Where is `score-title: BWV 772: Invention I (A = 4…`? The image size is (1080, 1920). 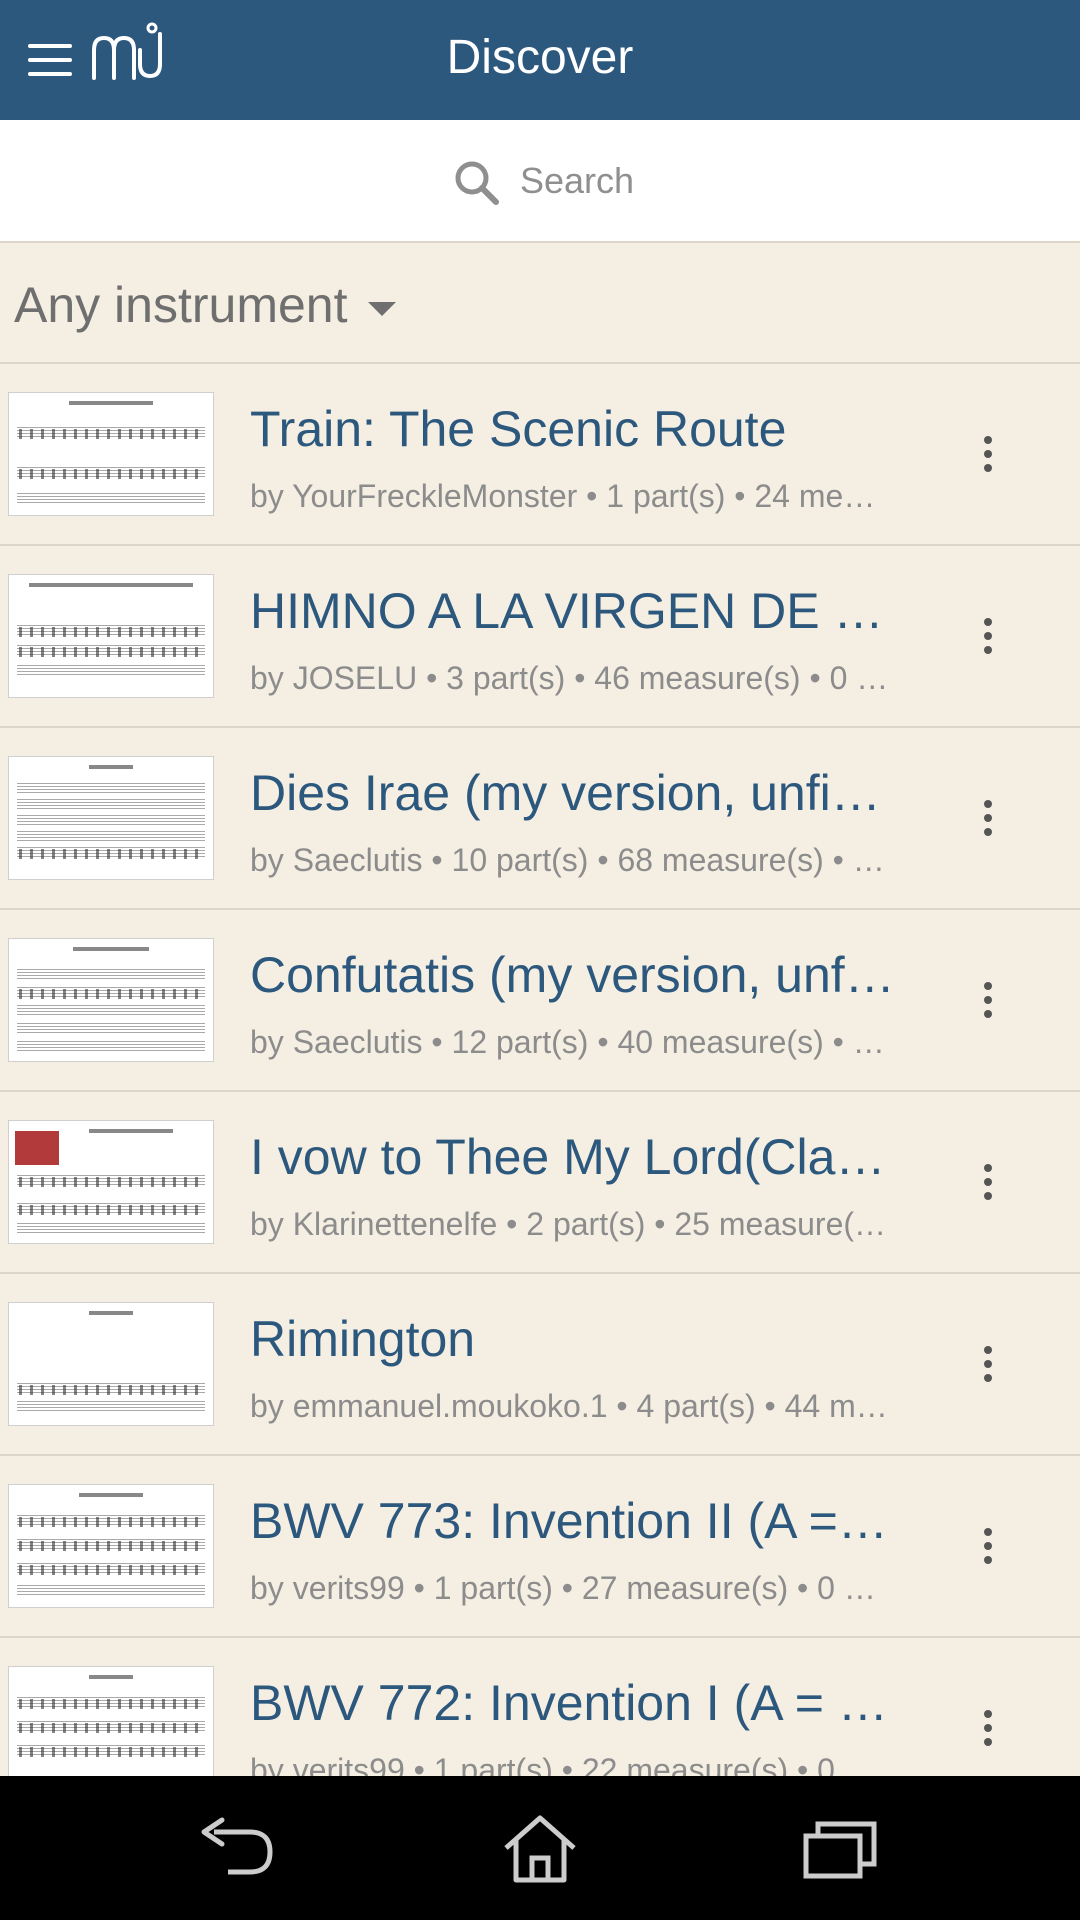
score-title: BWV 772: Invention I (A = 4… is located at coordinates (575, 1703).